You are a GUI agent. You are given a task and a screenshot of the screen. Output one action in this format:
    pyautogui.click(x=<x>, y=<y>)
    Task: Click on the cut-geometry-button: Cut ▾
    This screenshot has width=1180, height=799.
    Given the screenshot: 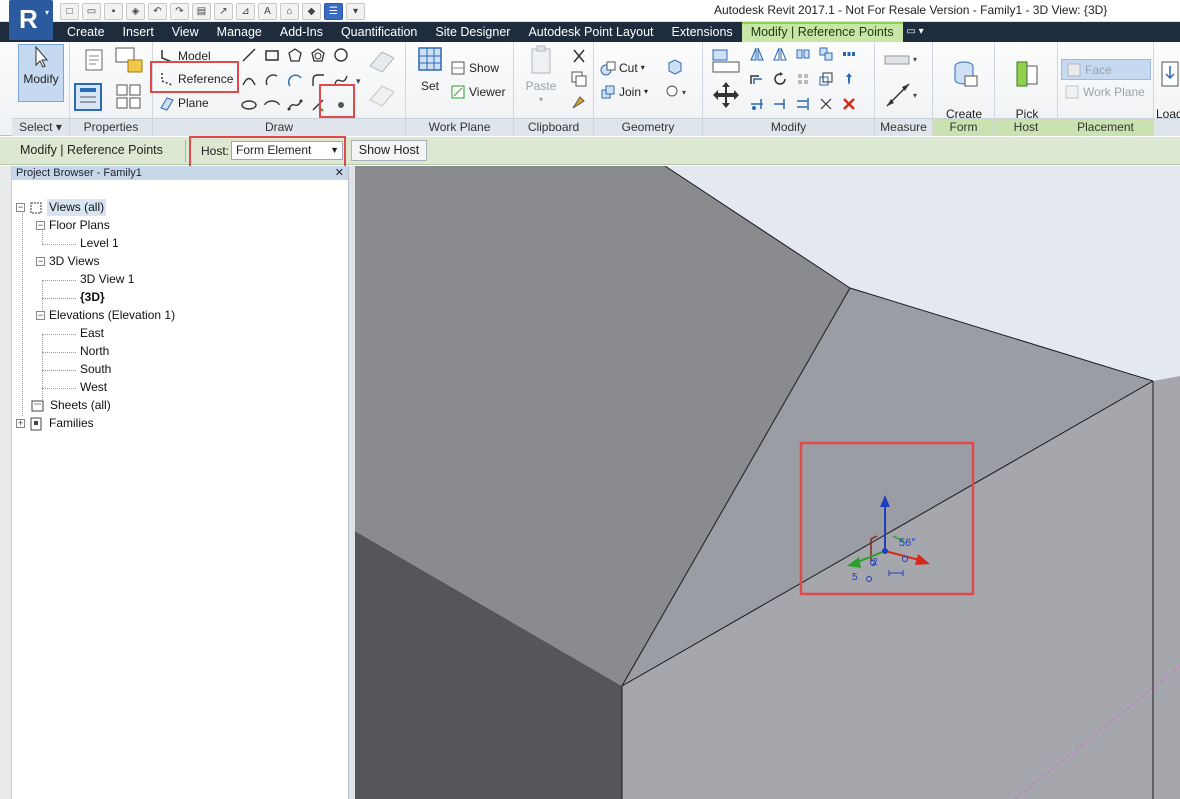 What is the action you would take?
    pyautogui.click(x=622, y=68)
    